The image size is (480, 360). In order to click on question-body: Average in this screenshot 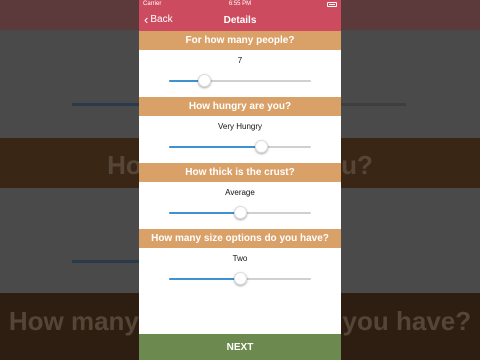, I will do `click(240, 205)`.